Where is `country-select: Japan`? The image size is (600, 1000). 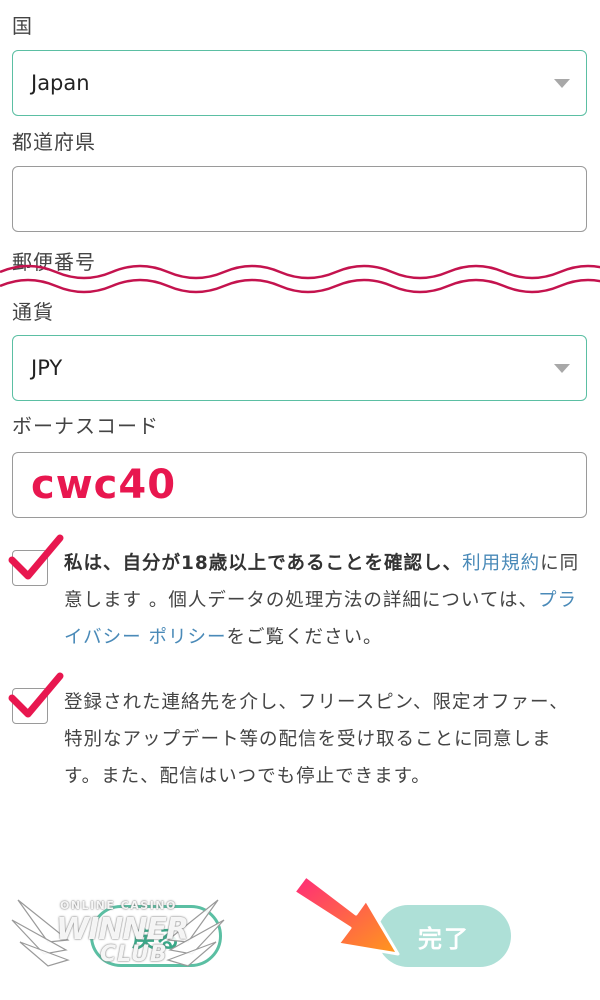 country-select: Japan is located at coordinates (299, 83).